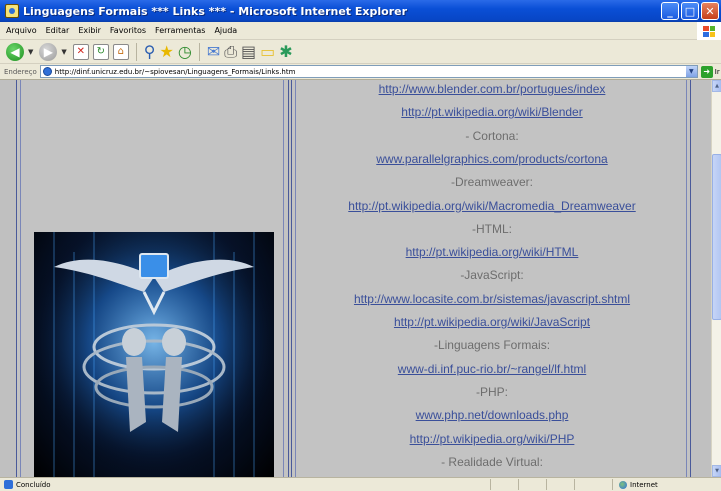  I want to click on go-arrow-icon: ➜, so click(706, 71).